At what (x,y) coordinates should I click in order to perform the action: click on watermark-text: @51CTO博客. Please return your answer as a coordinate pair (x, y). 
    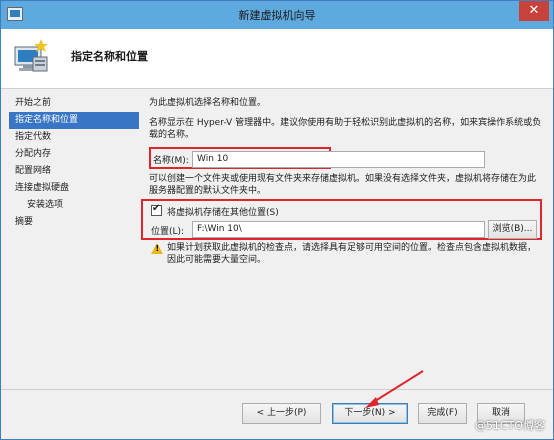
    Looking at the image, I should click on (509, 425).